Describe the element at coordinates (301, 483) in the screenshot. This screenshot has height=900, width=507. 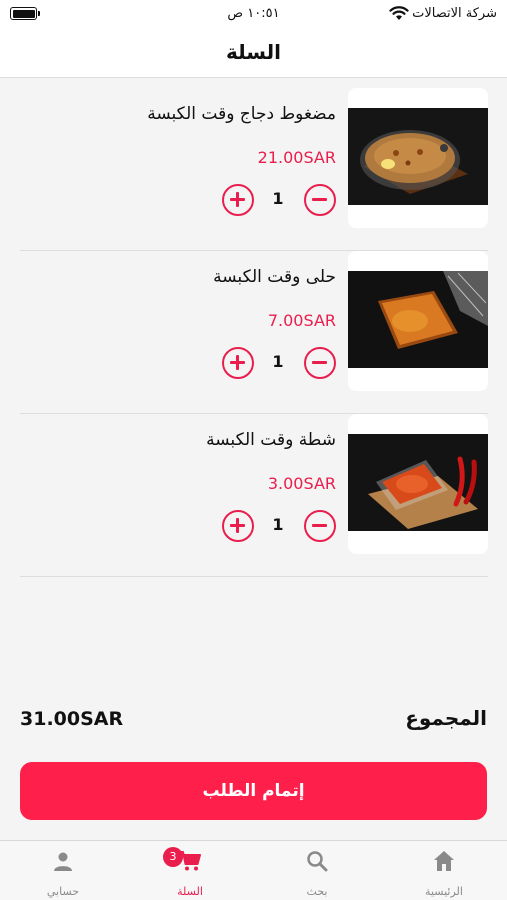
I see `item-price: 3.00SAR` at that location.